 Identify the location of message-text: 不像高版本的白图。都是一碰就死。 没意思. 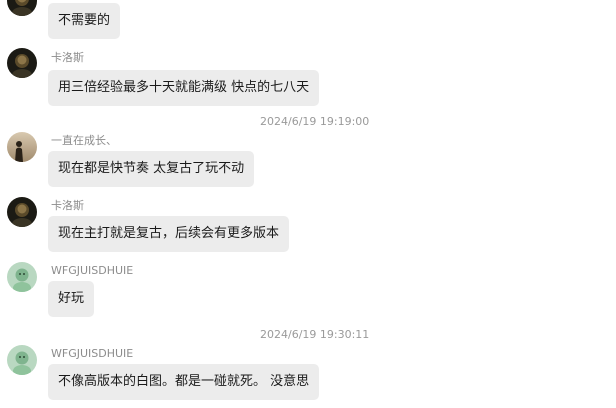
(184, 381).